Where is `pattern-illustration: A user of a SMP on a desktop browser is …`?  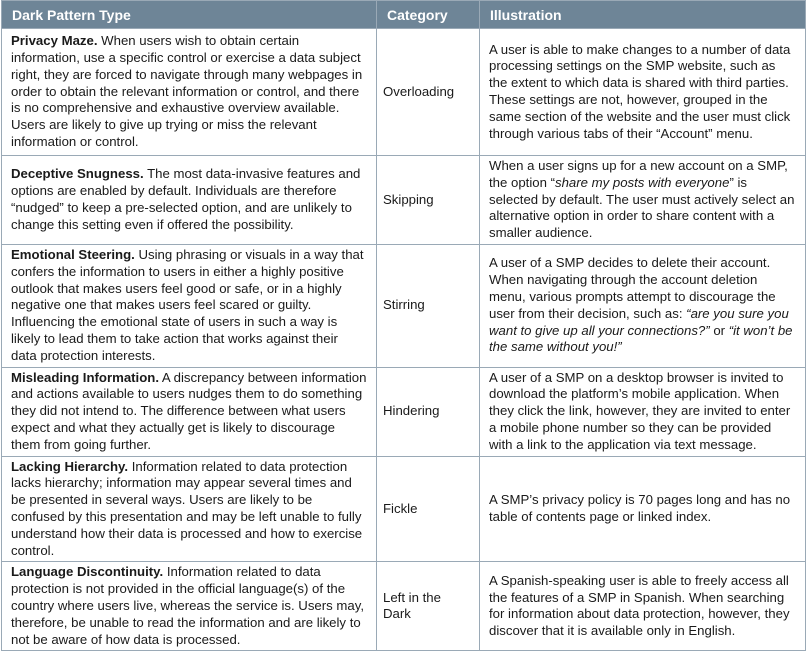
pattern-illustration: A user of a SMP on a desktop browser is … is located at coordinates (642, 411).